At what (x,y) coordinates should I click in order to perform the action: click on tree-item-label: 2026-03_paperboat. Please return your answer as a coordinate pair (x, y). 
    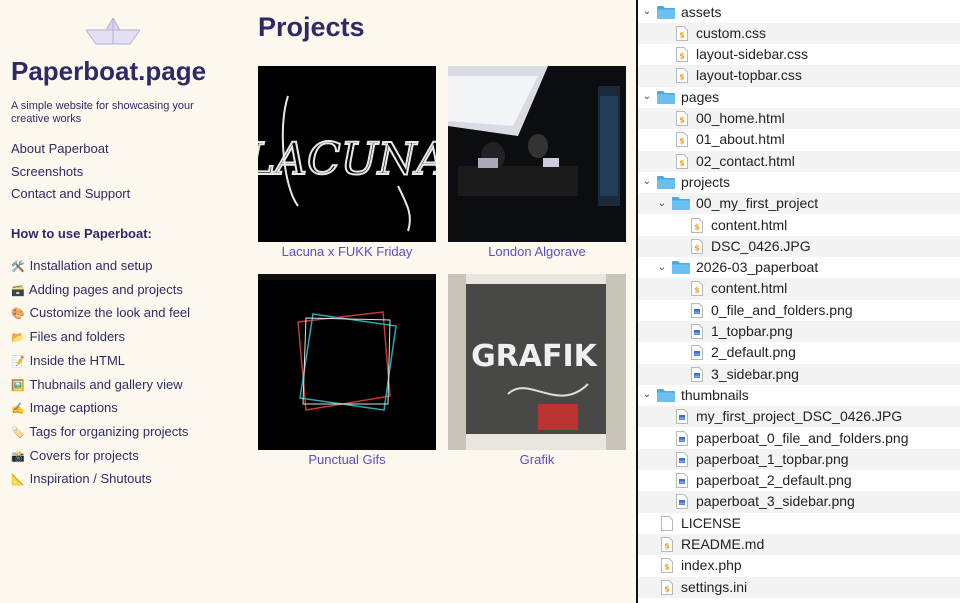
    Looking at the image, I should click on (757, 267).